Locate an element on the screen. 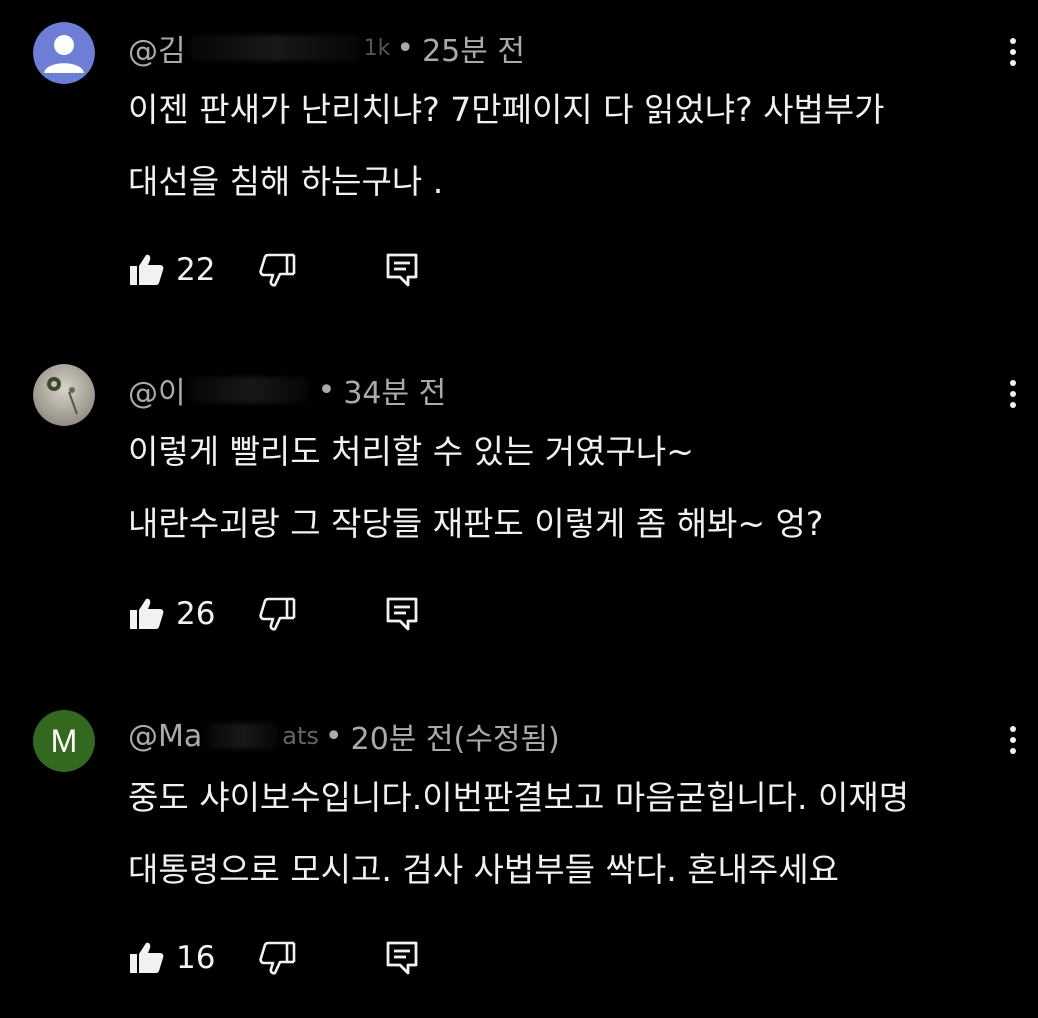 This screenshot has width=1038, height=1018. comment-line: 대통령으로 모시고. 검사 사법부들 싹다. 혼내주세요 is located at coordinates (483, 869).